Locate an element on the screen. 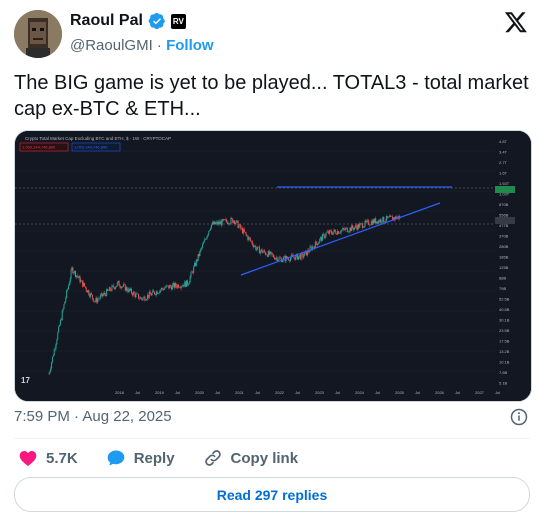  copy-link-button: Copy link is located at coordinates (250, 458).